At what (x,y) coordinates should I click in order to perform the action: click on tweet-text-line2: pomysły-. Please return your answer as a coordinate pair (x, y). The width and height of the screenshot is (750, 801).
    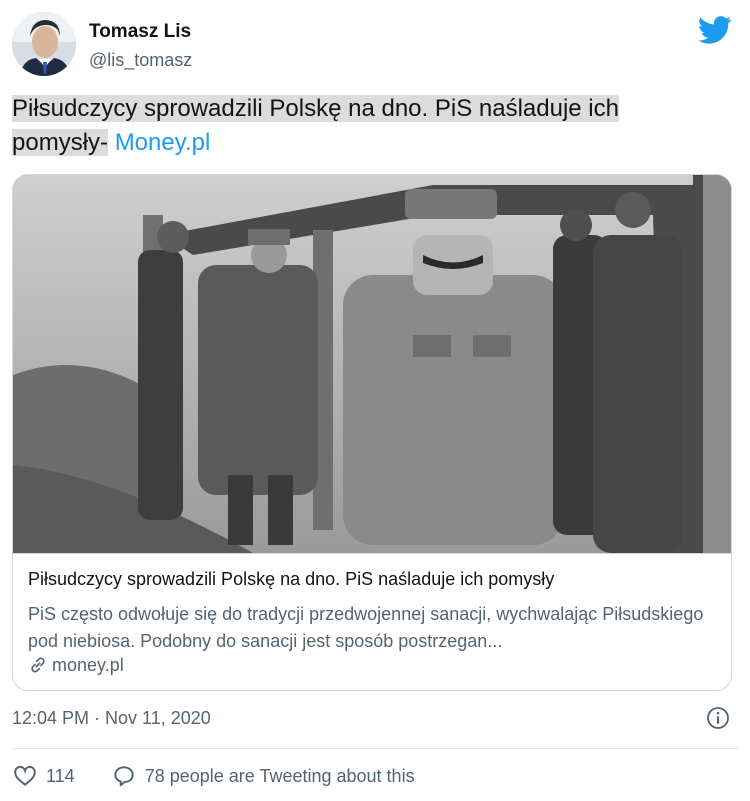
    Looking at the image, I should click on (60, 142).